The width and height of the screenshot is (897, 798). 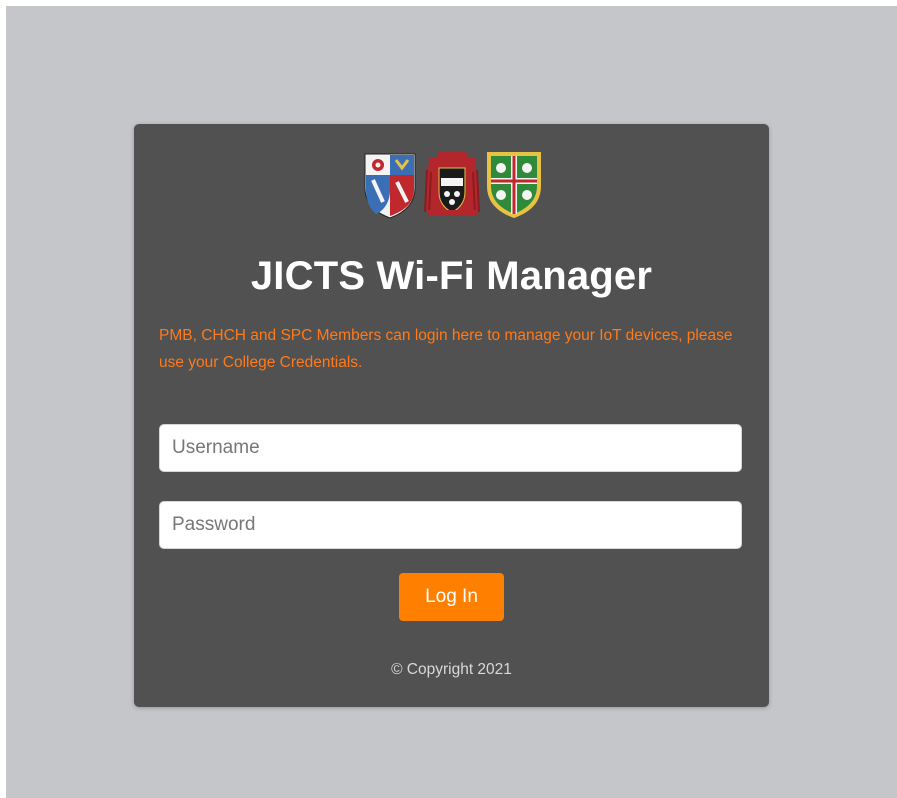 I want to click on password-input, so click(x=450, y=525).